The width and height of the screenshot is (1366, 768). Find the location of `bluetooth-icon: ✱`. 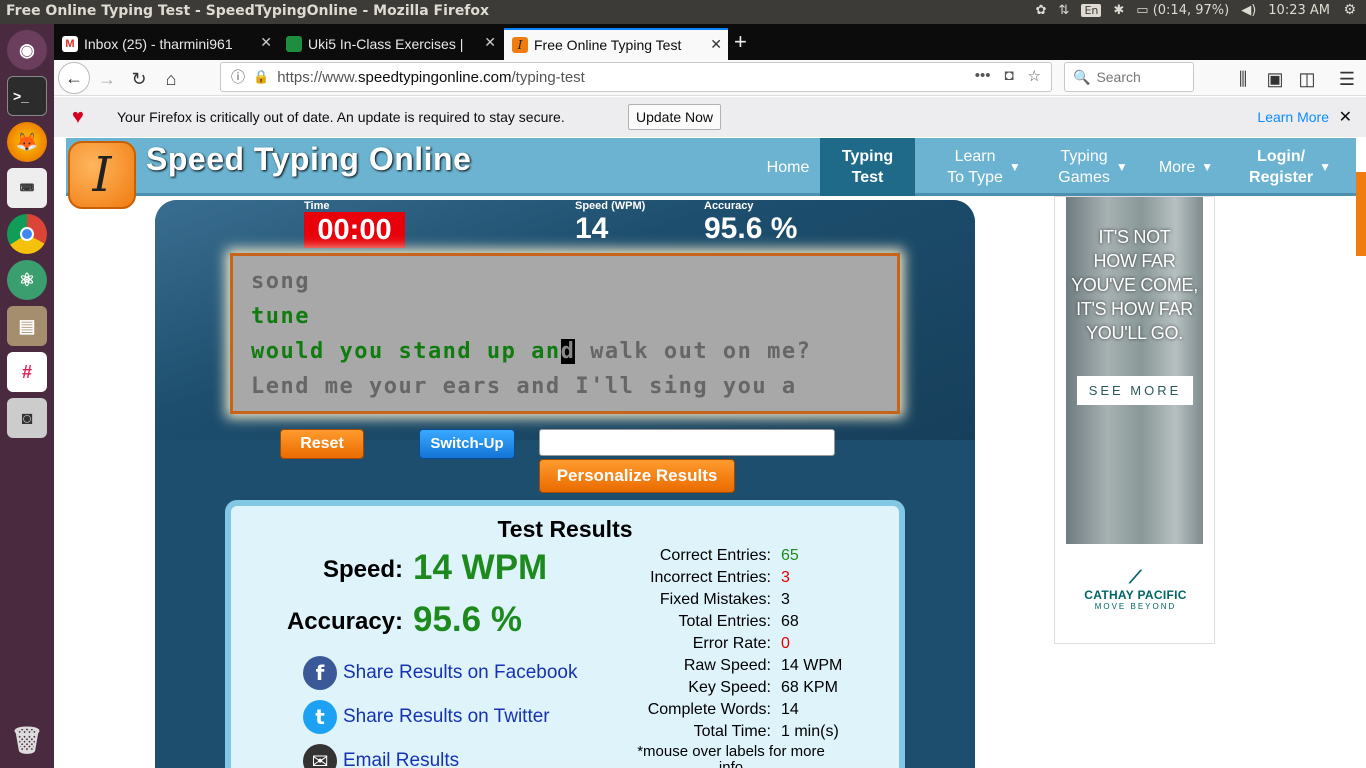

bluetooth-icon: ✱ is located at coordinates (1118, 10).